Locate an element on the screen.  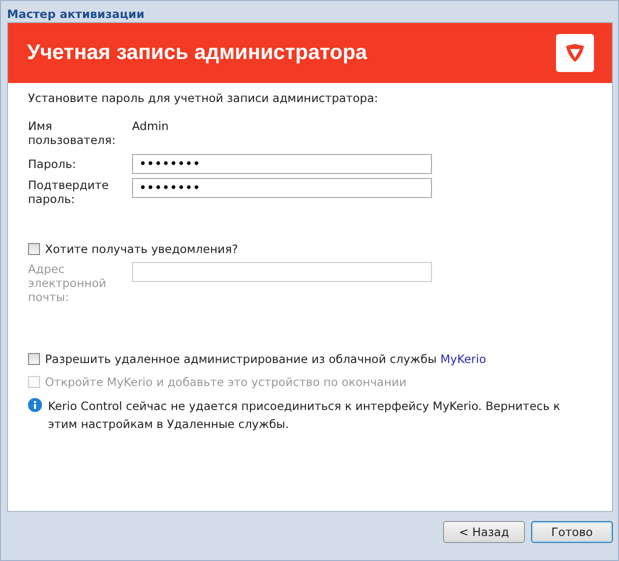
email-field is located at coordinates (282, 272).